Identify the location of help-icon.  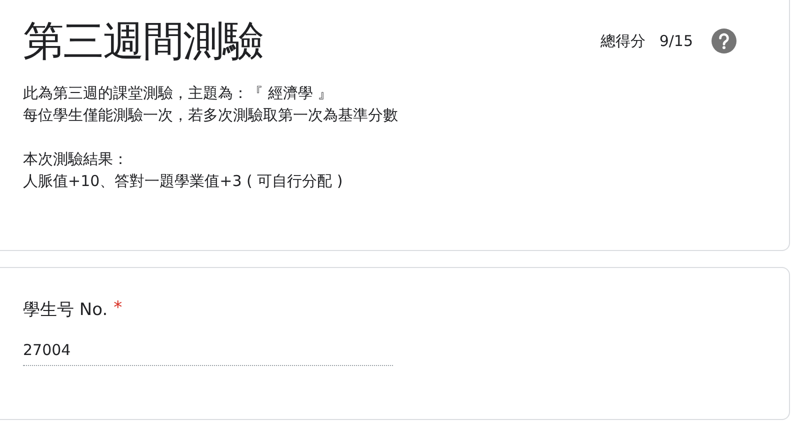
(724, 41).